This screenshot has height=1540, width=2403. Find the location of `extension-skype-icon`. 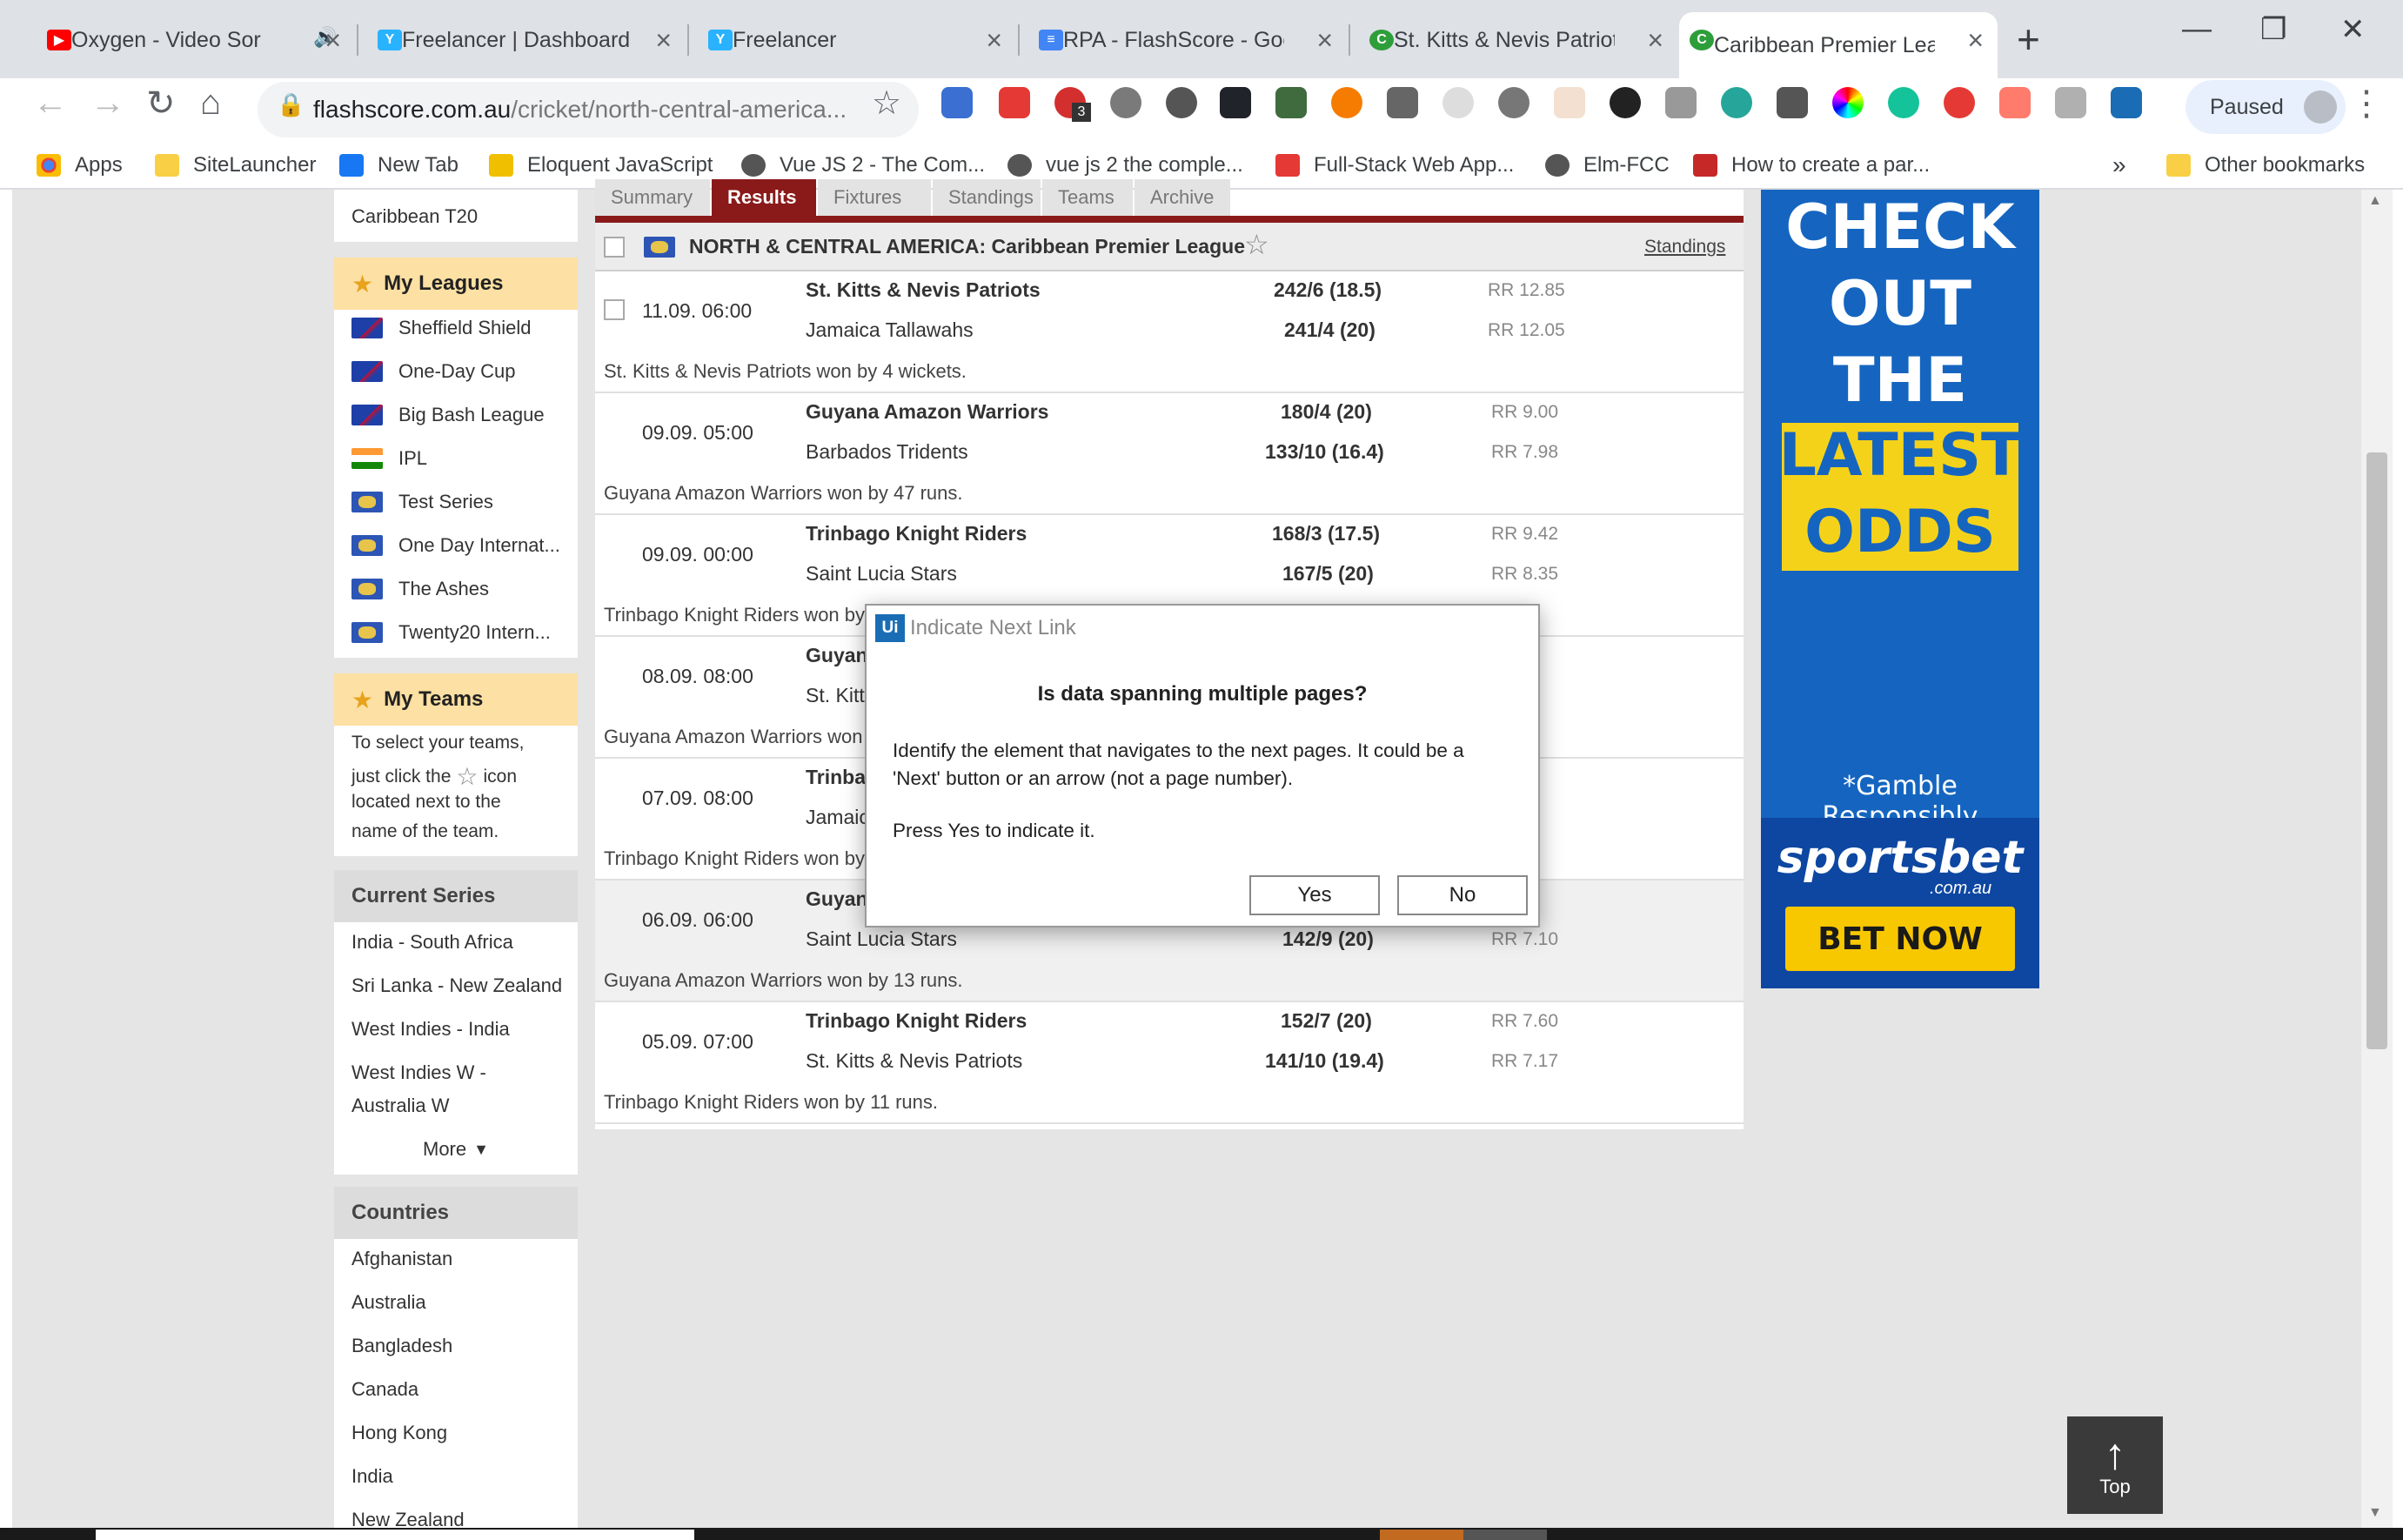

extension-skype-icon is located at coordinates (1125, 102).